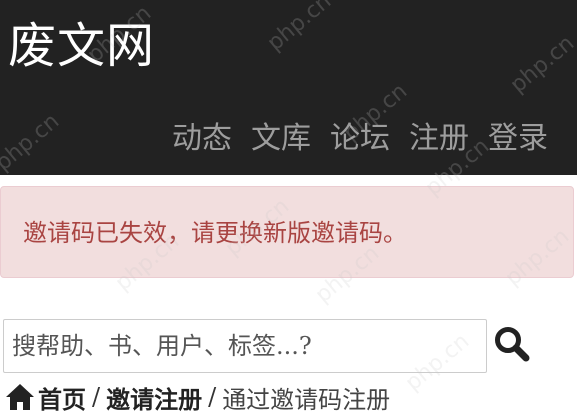 The height and width of the screenshot is (417, 577). Describe the element at coordinates (81, 46) in the screenshot. I see `site-logo: 废文网` at that location.